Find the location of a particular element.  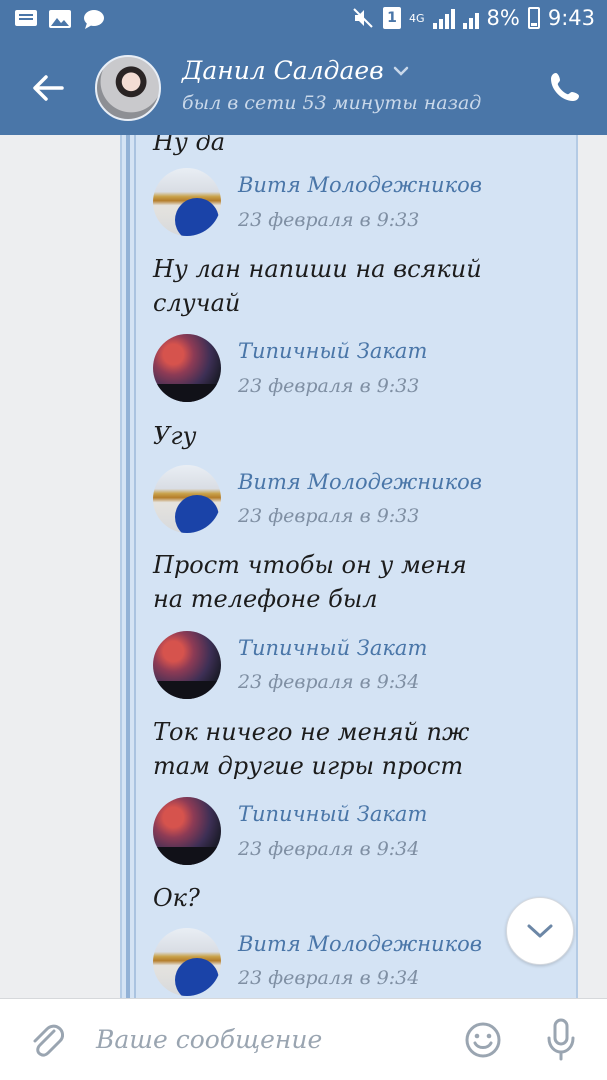

chat-bubble-notification-icon is located at coordinates (94, 19).